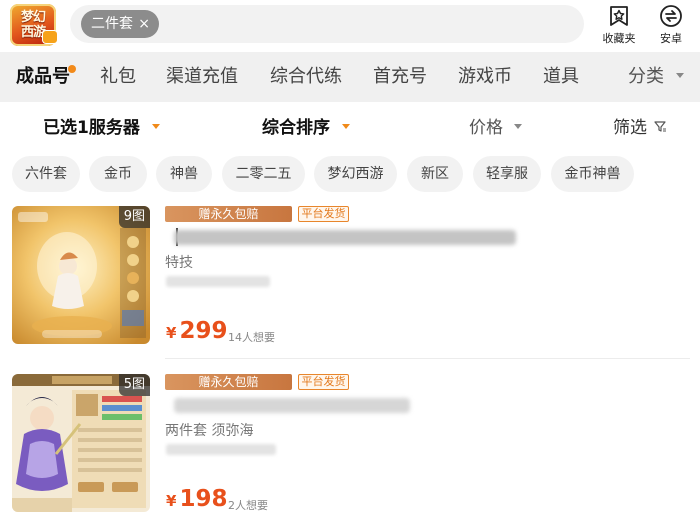  I want to click on logo-badge-icon, so click(50, 37).